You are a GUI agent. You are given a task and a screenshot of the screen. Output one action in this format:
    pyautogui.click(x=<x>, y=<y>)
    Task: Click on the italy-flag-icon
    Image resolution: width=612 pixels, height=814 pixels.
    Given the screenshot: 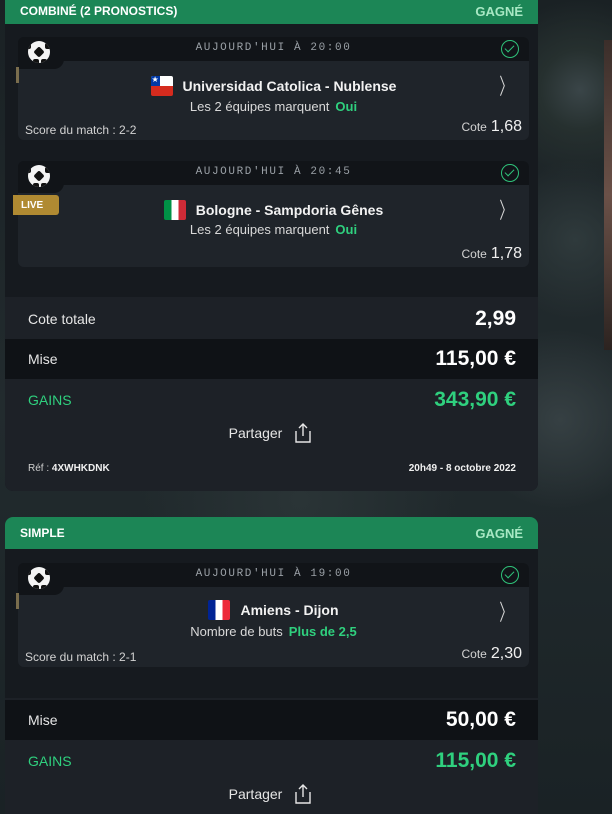 What is the action you would take?
    pyautogui.click(x=174, y=210)
    